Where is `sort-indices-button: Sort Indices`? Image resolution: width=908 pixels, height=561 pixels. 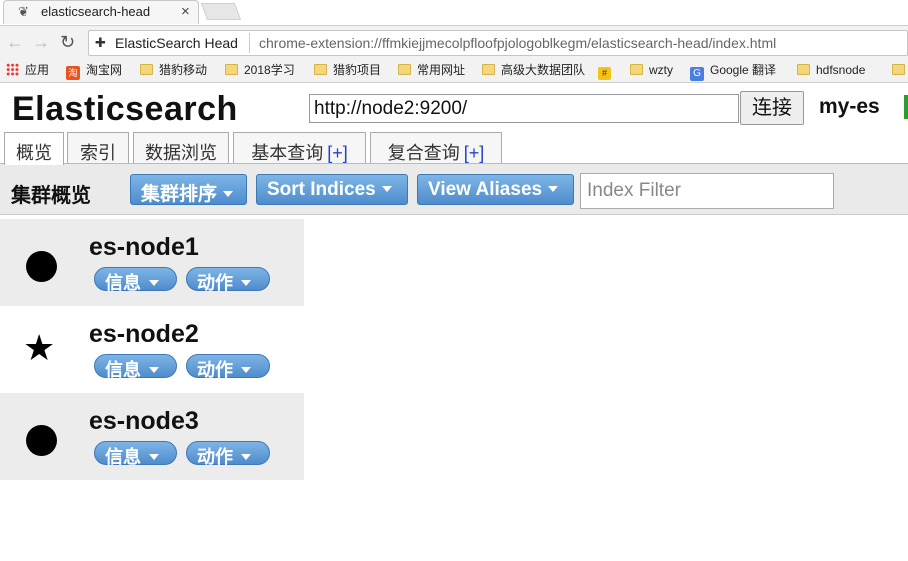
sort-indices-button: Sort Indices is located at coordinates (332, 189).